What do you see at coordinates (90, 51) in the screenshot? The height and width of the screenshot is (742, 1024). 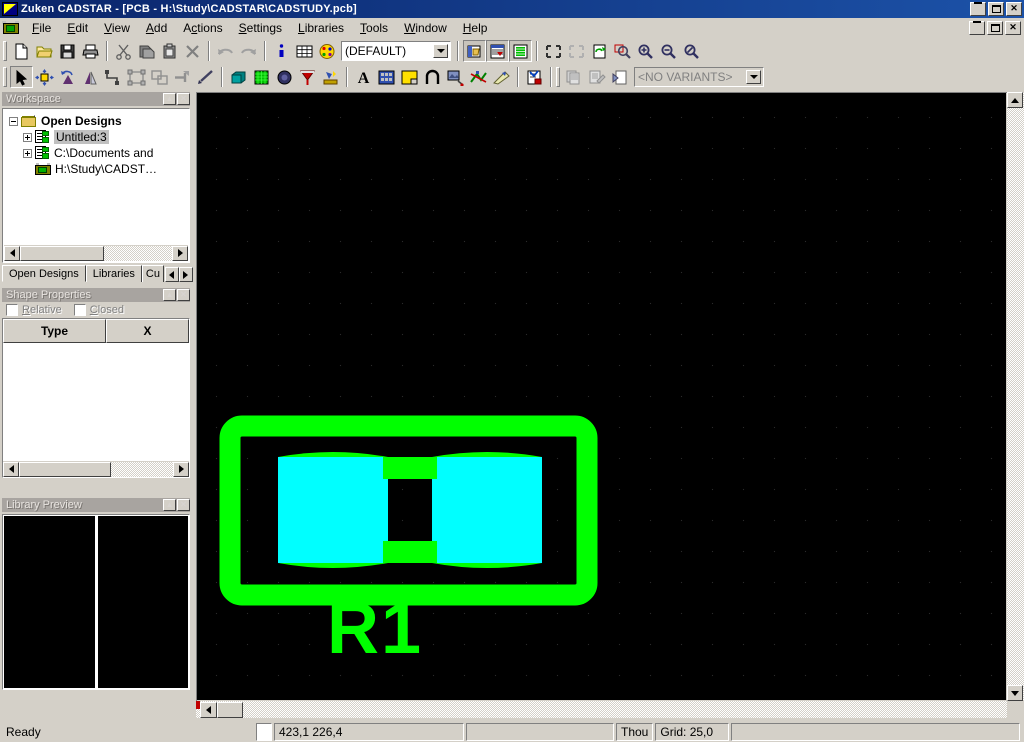 I see `print-icon` at bounding box center [90, 51].